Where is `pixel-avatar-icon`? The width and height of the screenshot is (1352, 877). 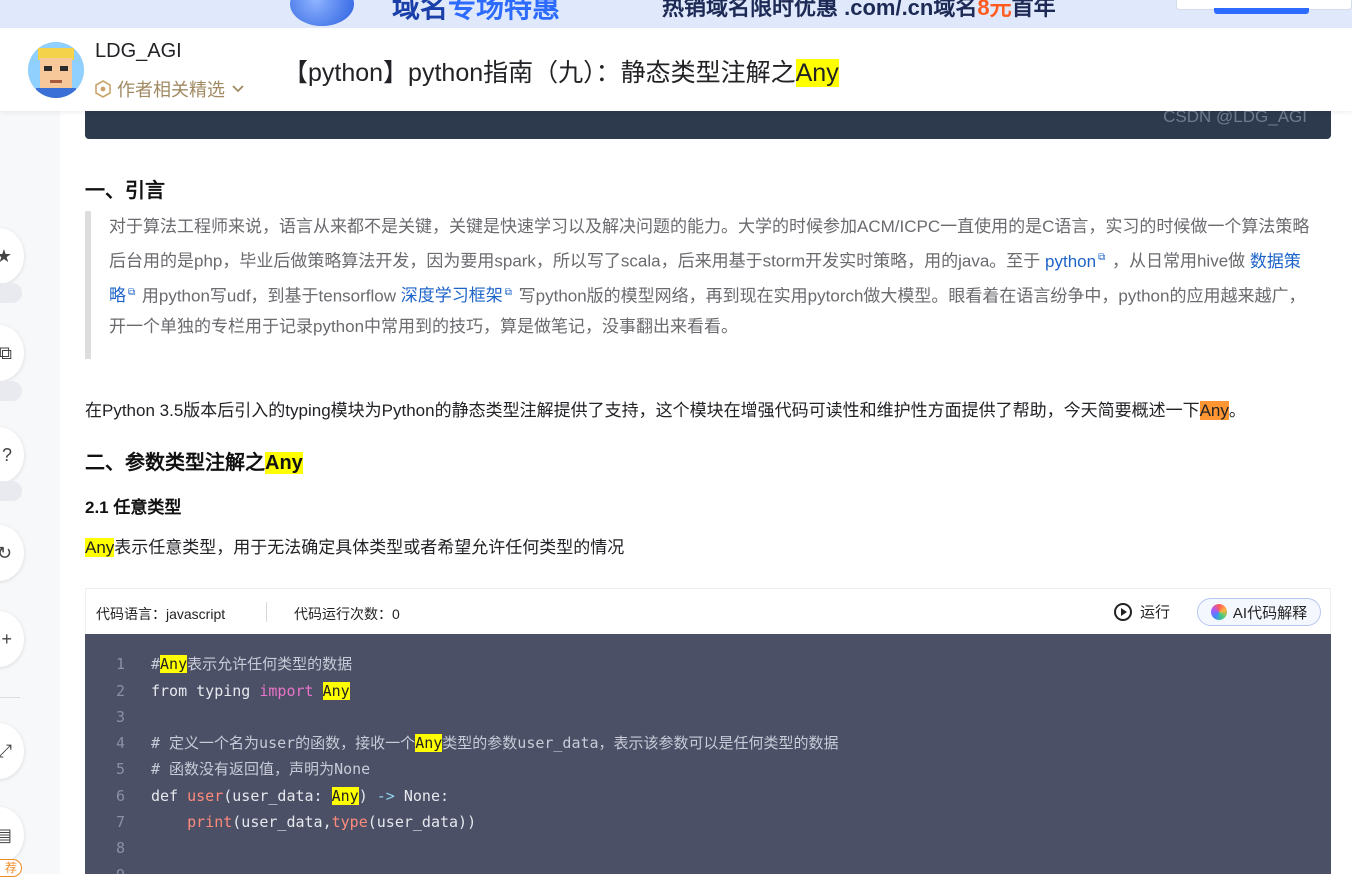 pixel-avatar-icon is located at coordinates (56, 70).